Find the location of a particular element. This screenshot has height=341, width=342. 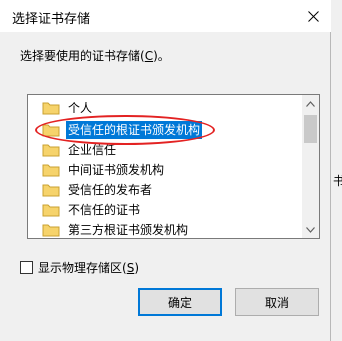

tree-item: 第三方根证书颁发机构 is located at coordinates (116, 229).